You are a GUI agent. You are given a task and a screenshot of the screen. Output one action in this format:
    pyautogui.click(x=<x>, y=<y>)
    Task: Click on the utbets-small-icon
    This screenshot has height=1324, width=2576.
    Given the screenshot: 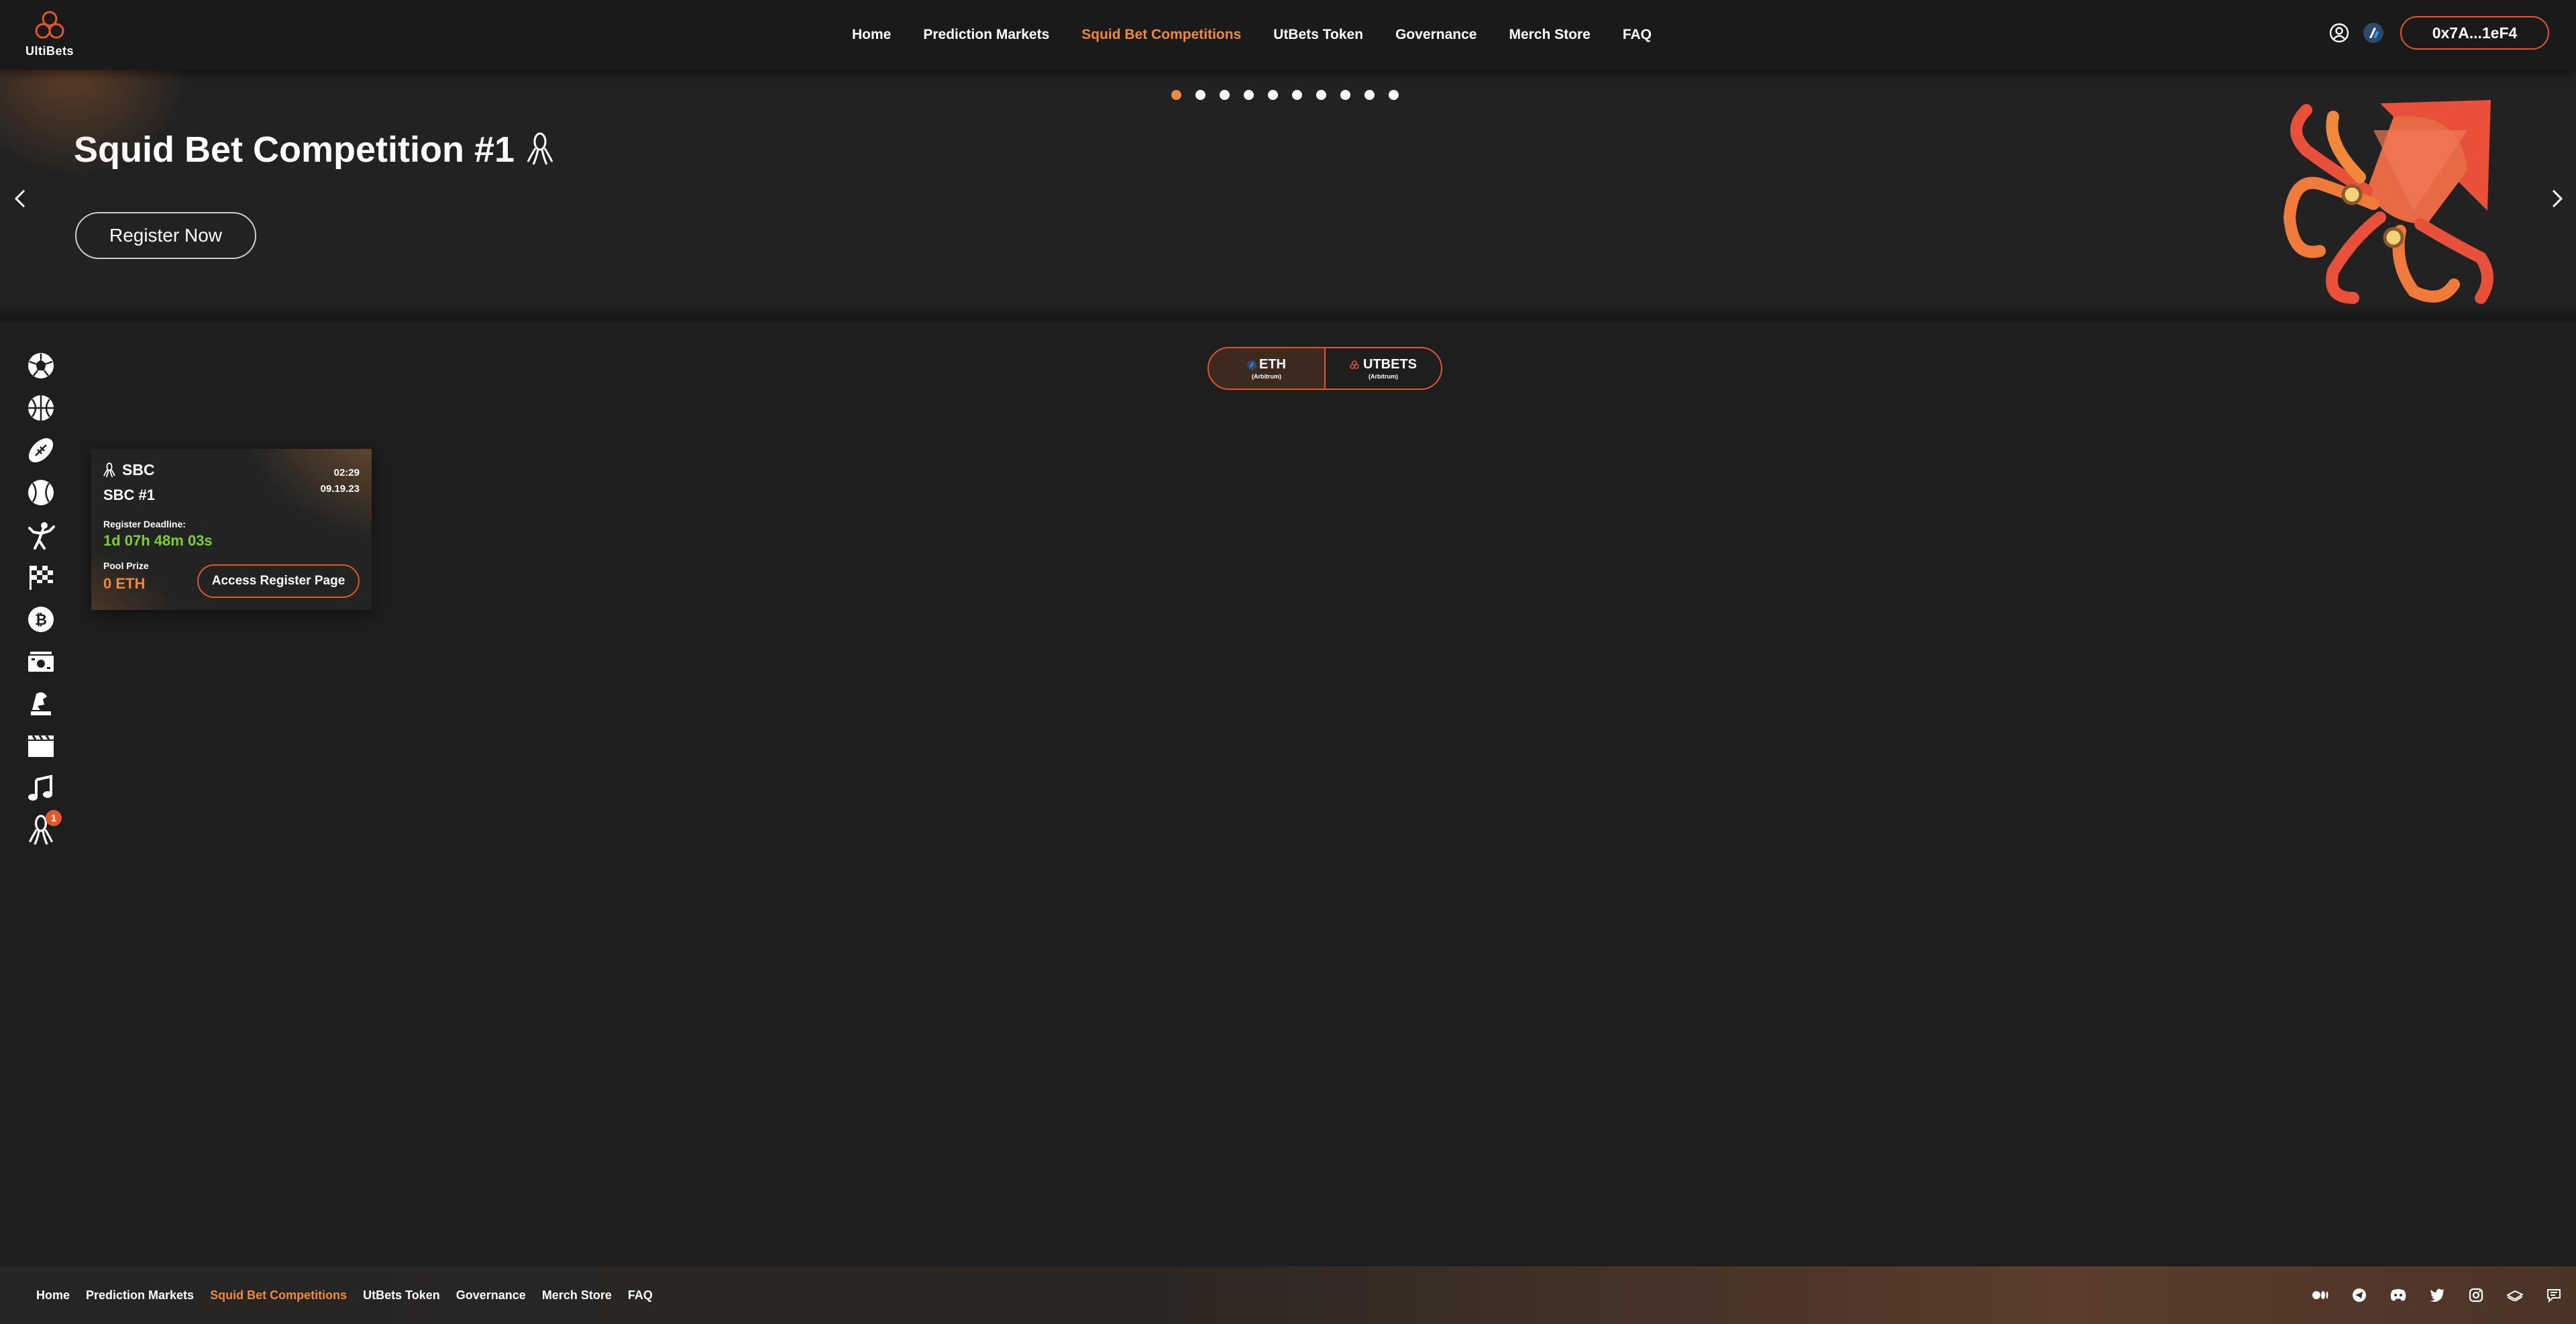 What is the action you would take?
    pyautogui.click(x=1354, y=364)
    